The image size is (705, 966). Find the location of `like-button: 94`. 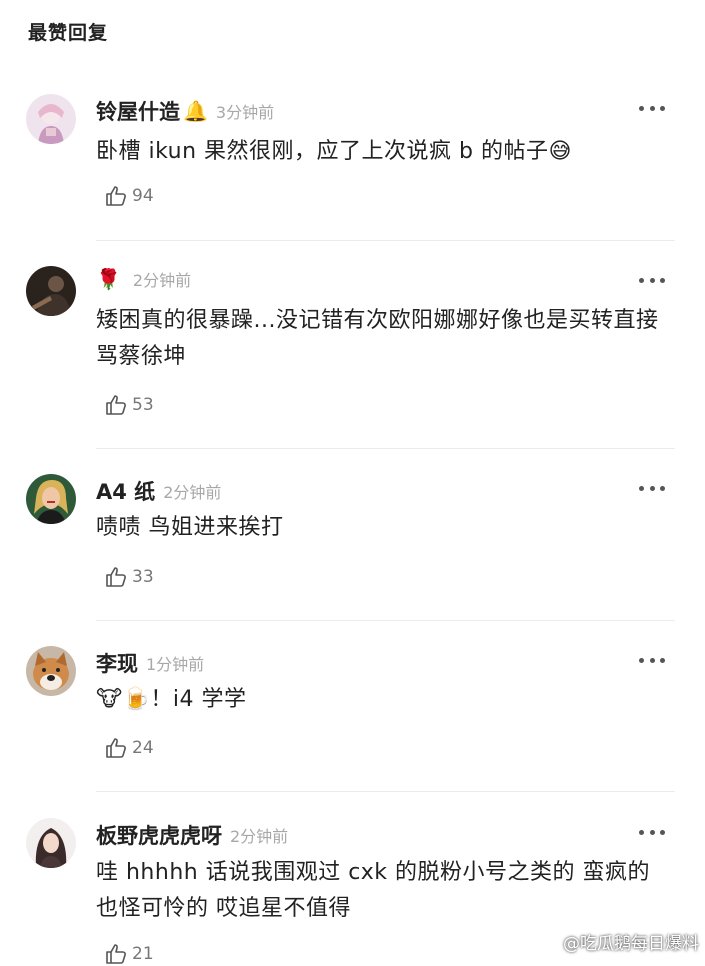

like-button: 94 is located at coordinates (129, 196).